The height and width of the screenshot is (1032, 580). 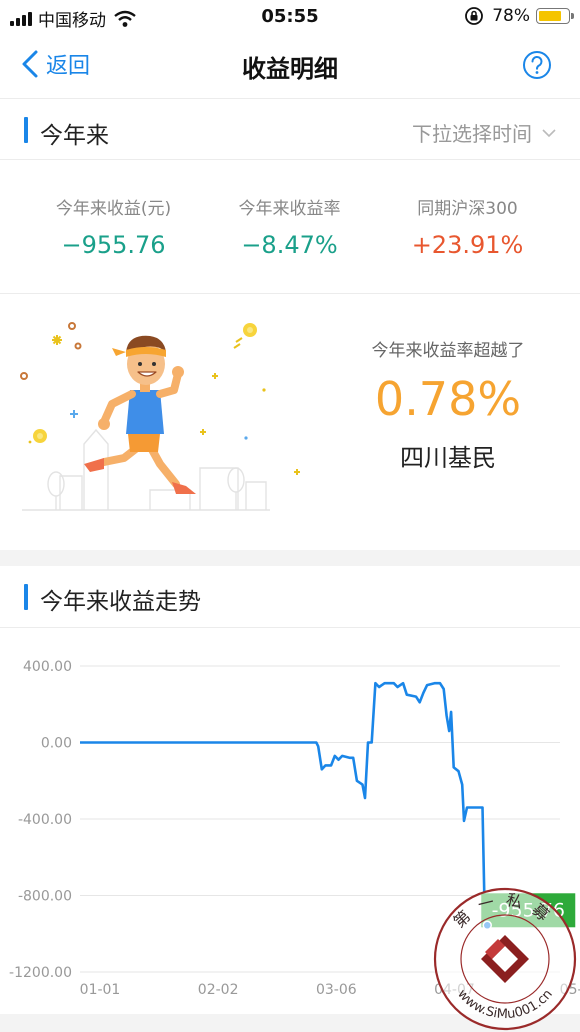 I want to click on chevron-down-icon, so click(x=549, y=132).